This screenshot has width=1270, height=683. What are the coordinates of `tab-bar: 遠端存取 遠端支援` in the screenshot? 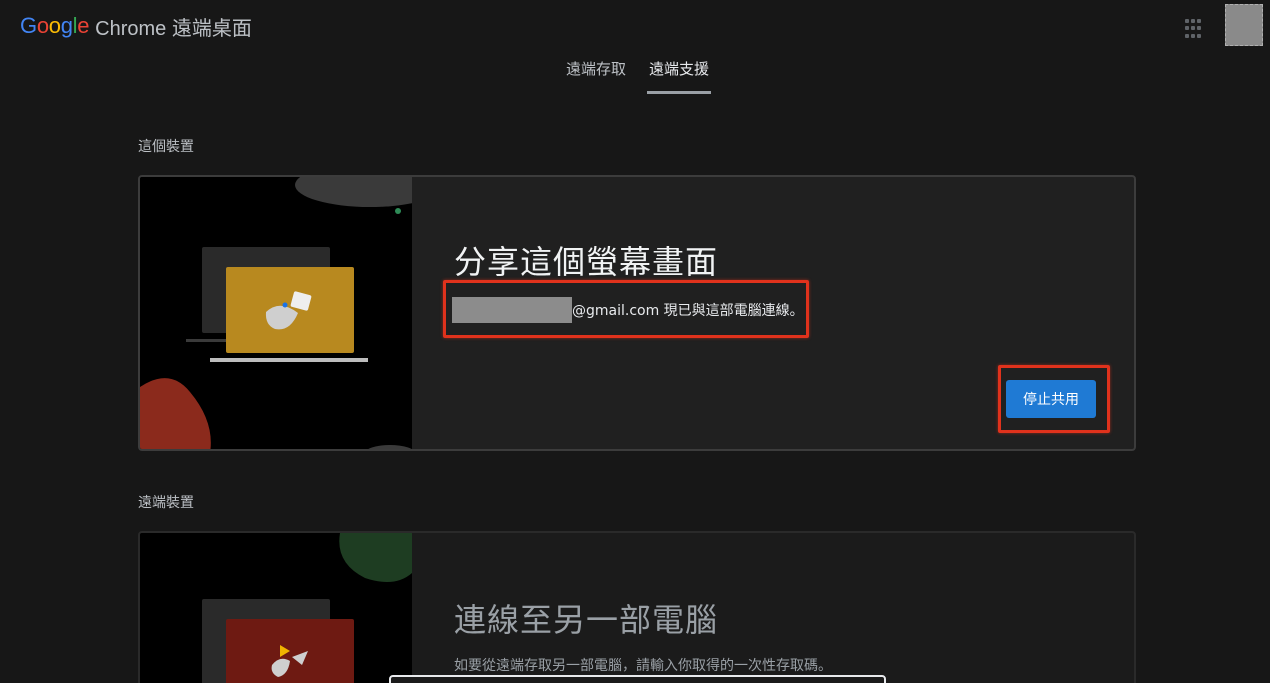 It's located at (635, 73).